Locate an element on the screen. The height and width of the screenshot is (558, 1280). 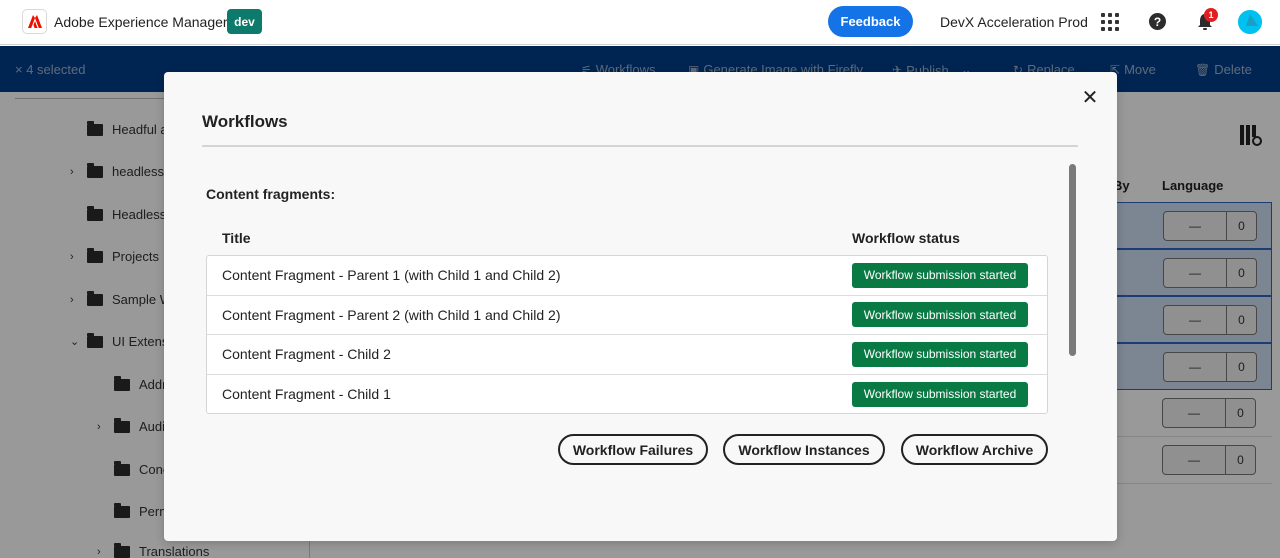
adobe-icon is located at coordinates (34, 21).